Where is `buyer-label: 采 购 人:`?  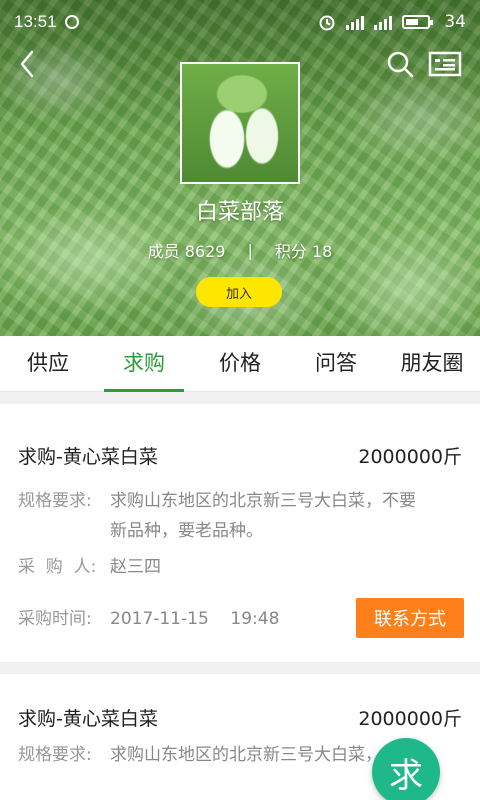 buyer-label: 采 购 人: is located at coordinates (57, 567).